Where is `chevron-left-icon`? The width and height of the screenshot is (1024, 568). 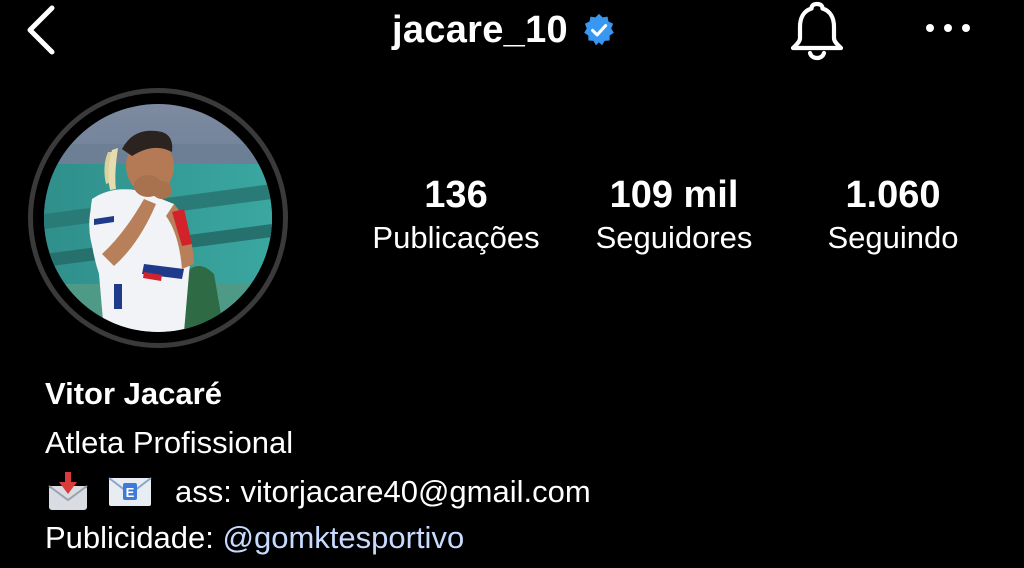 chevron-left-icon is located at coordinates (41, 30).